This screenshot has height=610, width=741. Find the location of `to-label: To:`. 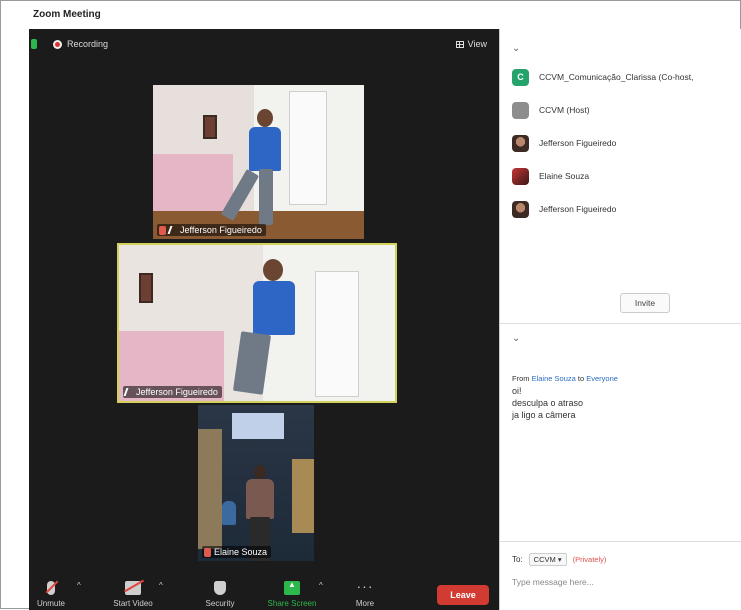

to-label: To: is located at coordinates (517, 559).